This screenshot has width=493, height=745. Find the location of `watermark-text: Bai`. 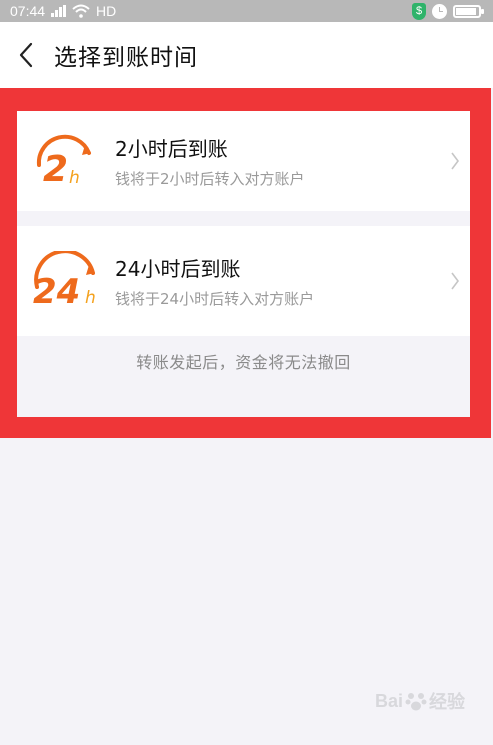

watermark-text: Bai is located at coordinates (388, 700).